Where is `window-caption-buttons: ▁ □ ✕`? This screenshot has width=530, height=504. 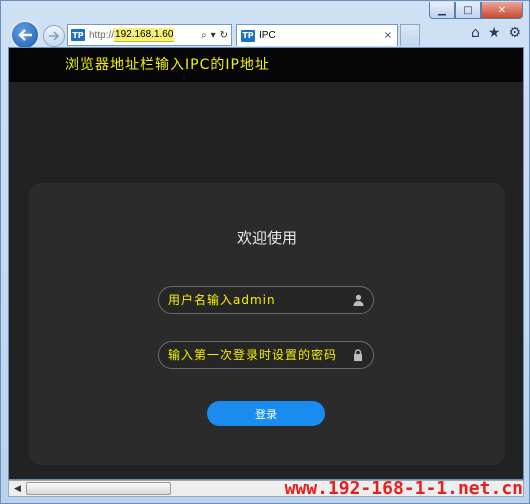
window-caption-buttons: ▁ □ ✕ is located at coordinates (476, 10).